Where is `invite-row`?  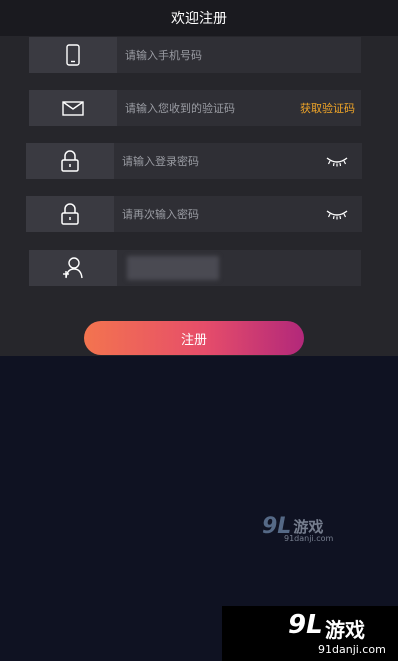
invite-row is located at coordinates (195, 268).